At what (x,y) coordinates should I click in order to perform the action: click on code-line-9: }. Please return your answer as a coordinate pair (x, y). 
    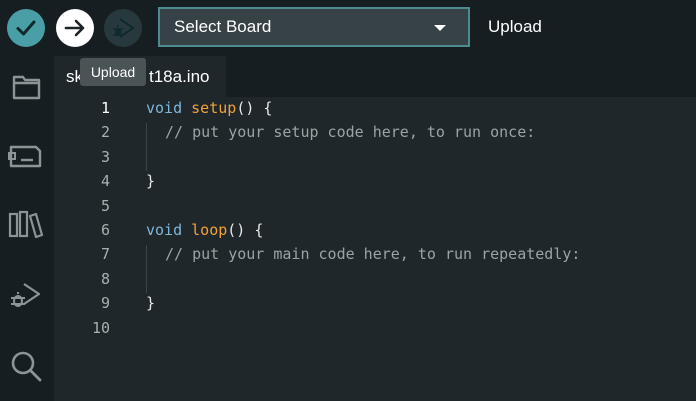
    Looking at the image, I should click on (151, 303).